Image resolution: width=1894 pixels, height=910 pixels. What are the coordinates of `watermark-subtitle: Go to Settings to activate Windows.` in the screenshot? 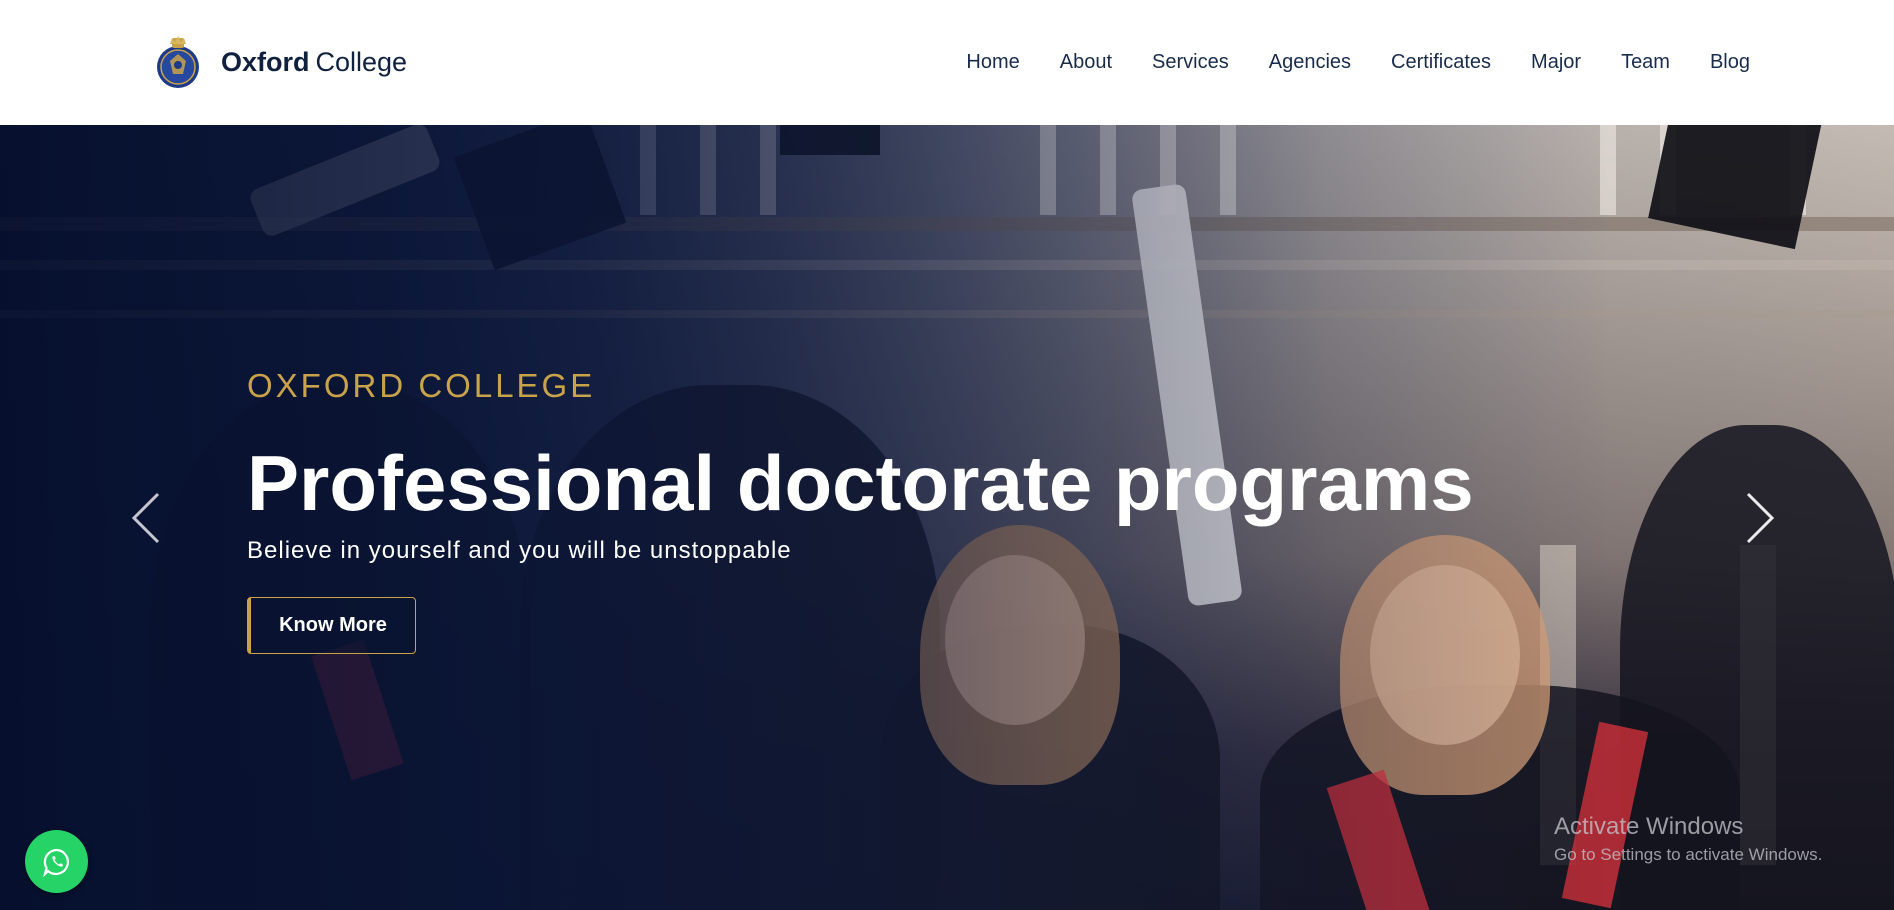 It's located at (1688, 854).